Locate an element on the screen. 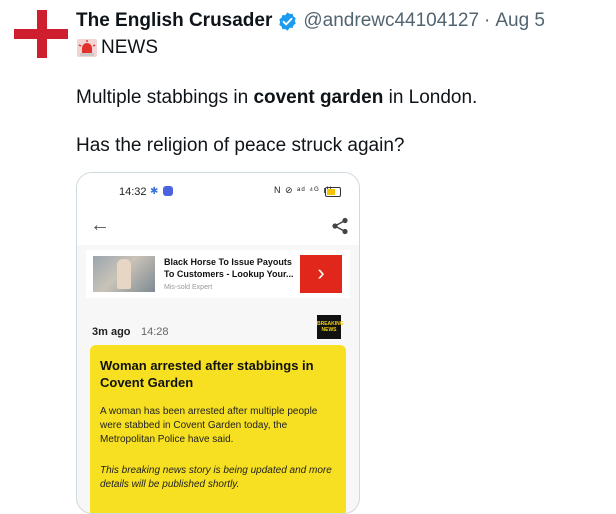  article-time: 14:28 is located at coordinates (155, 332).